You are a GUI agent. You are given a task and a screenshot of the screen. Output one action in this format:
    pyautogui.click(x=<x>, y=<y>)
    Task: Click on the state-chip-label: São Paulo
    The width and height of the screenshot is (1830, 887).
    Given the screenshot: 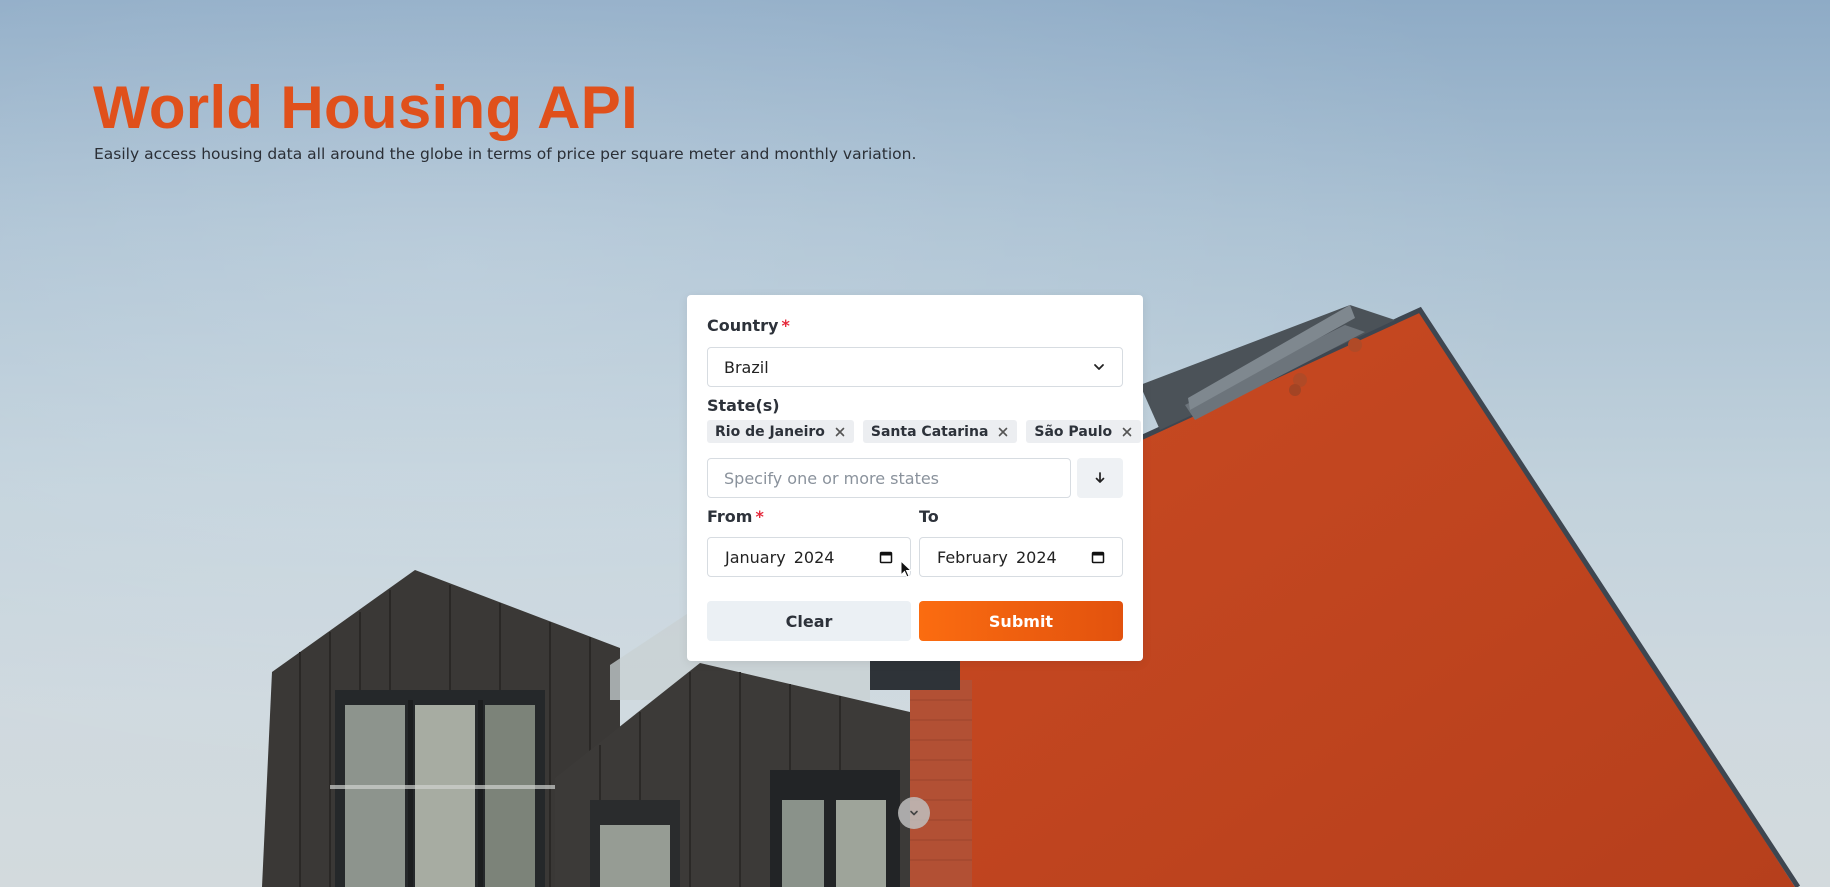 What is the action you would take?
    pyautogui.click(x=1073, y=431)
    